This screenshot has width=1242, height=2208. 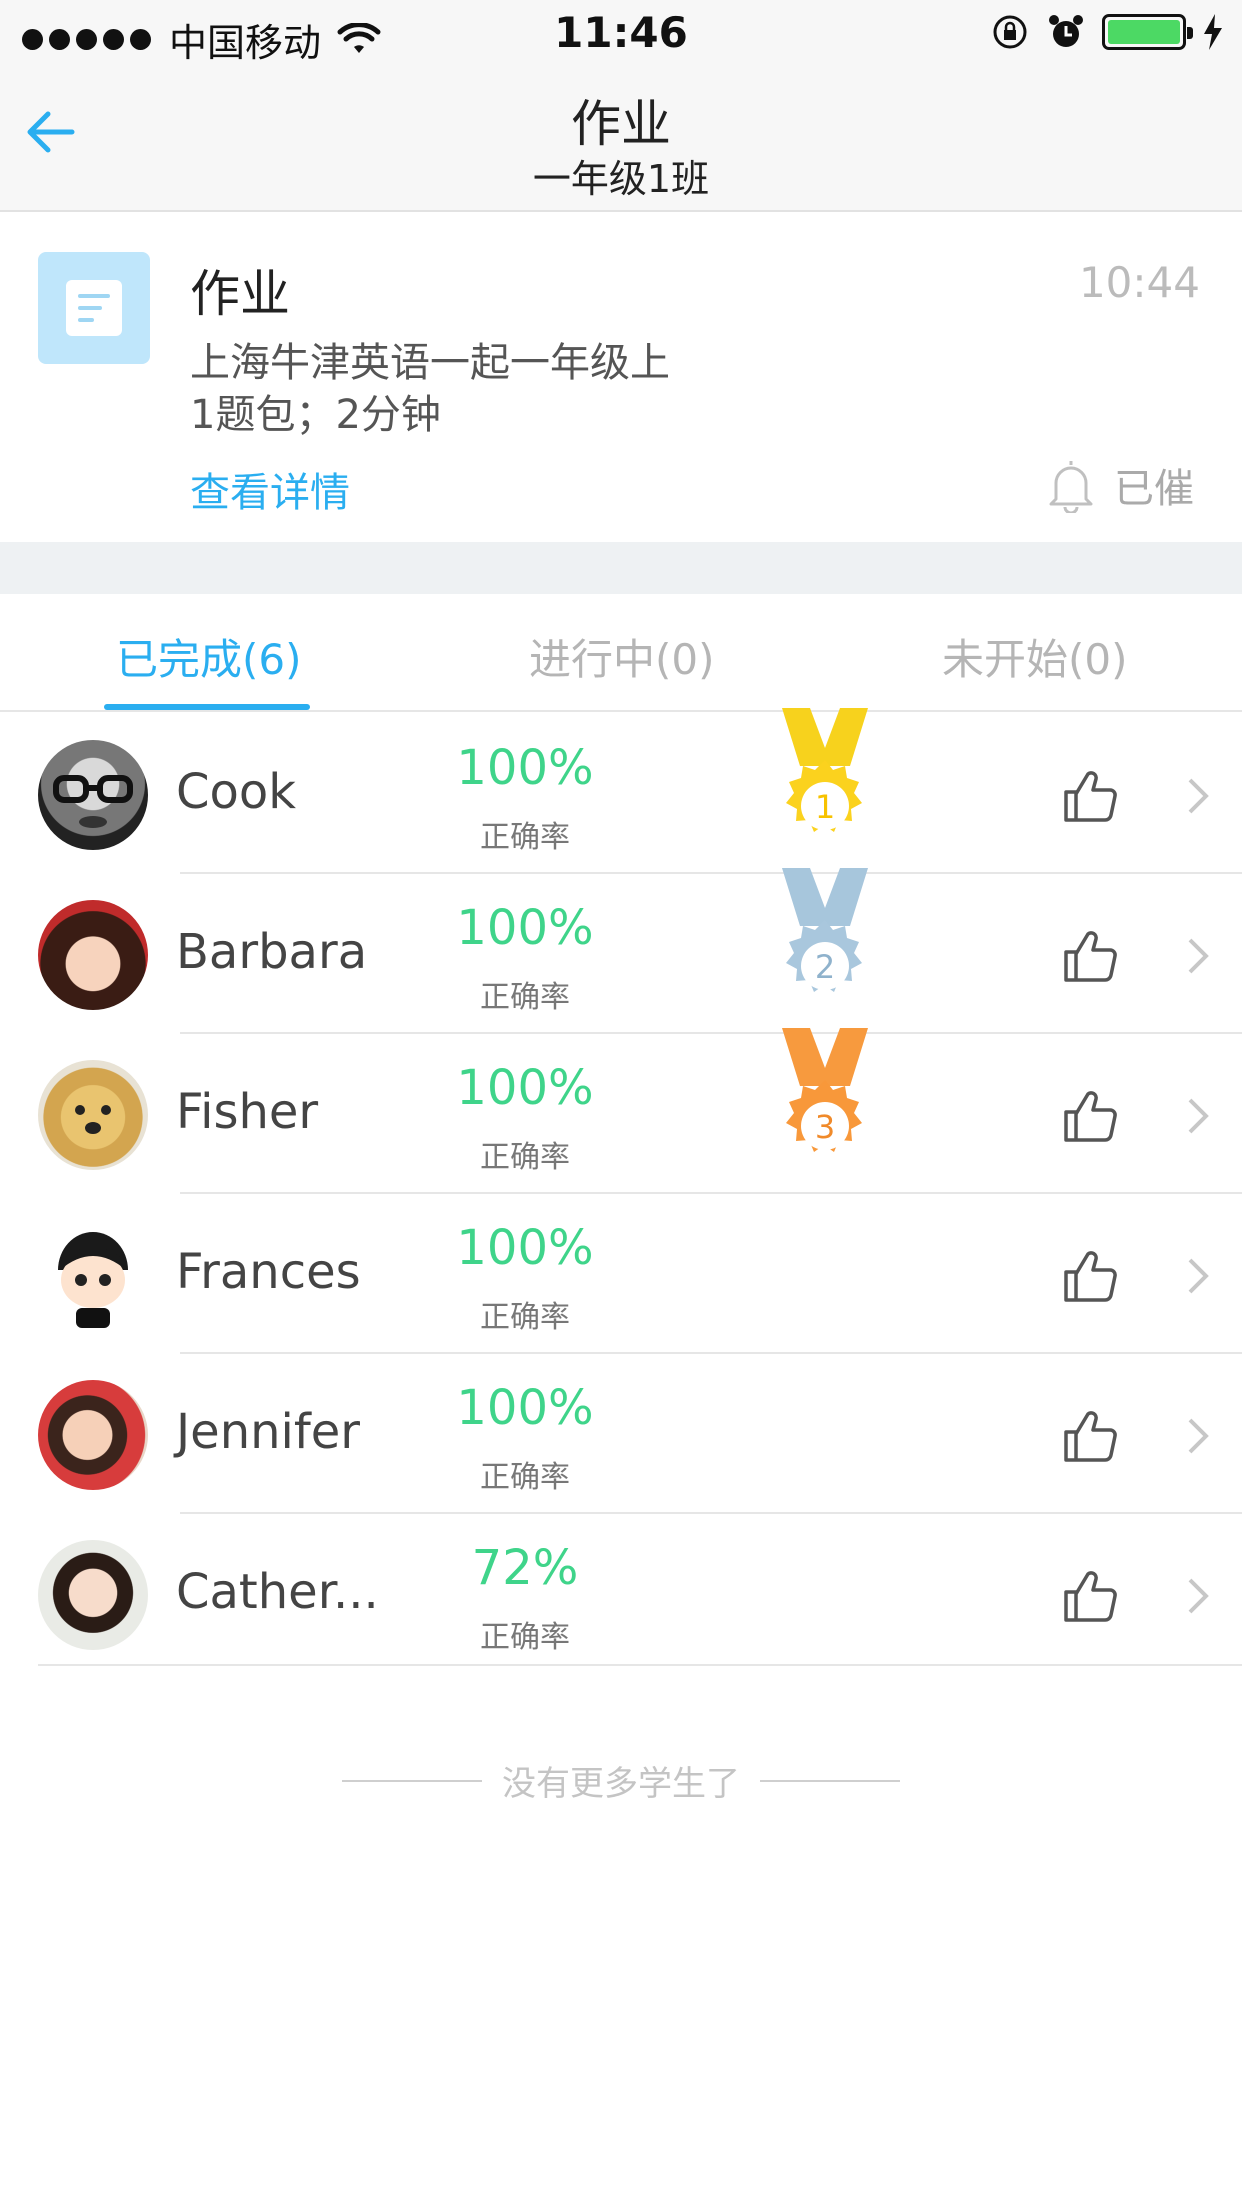 I want to click on view-details-link: 查看详情, so click(x=270, y=489).